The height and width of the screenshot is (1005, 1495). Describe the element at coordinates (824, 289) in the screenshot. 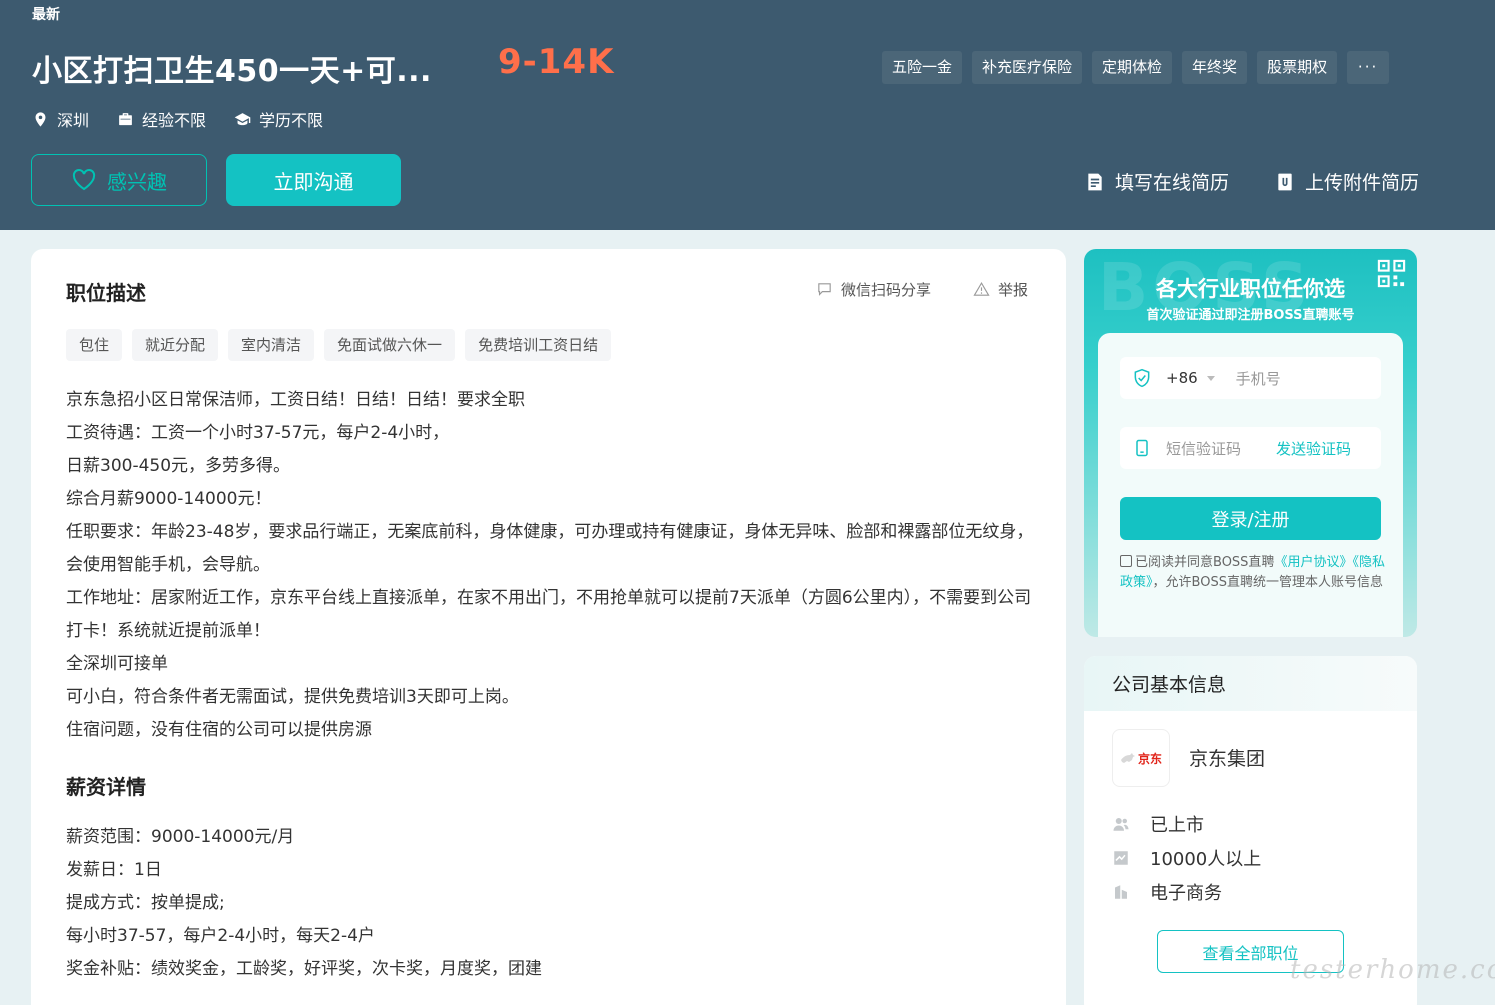

I see `chat-bubble-icon` at that location.